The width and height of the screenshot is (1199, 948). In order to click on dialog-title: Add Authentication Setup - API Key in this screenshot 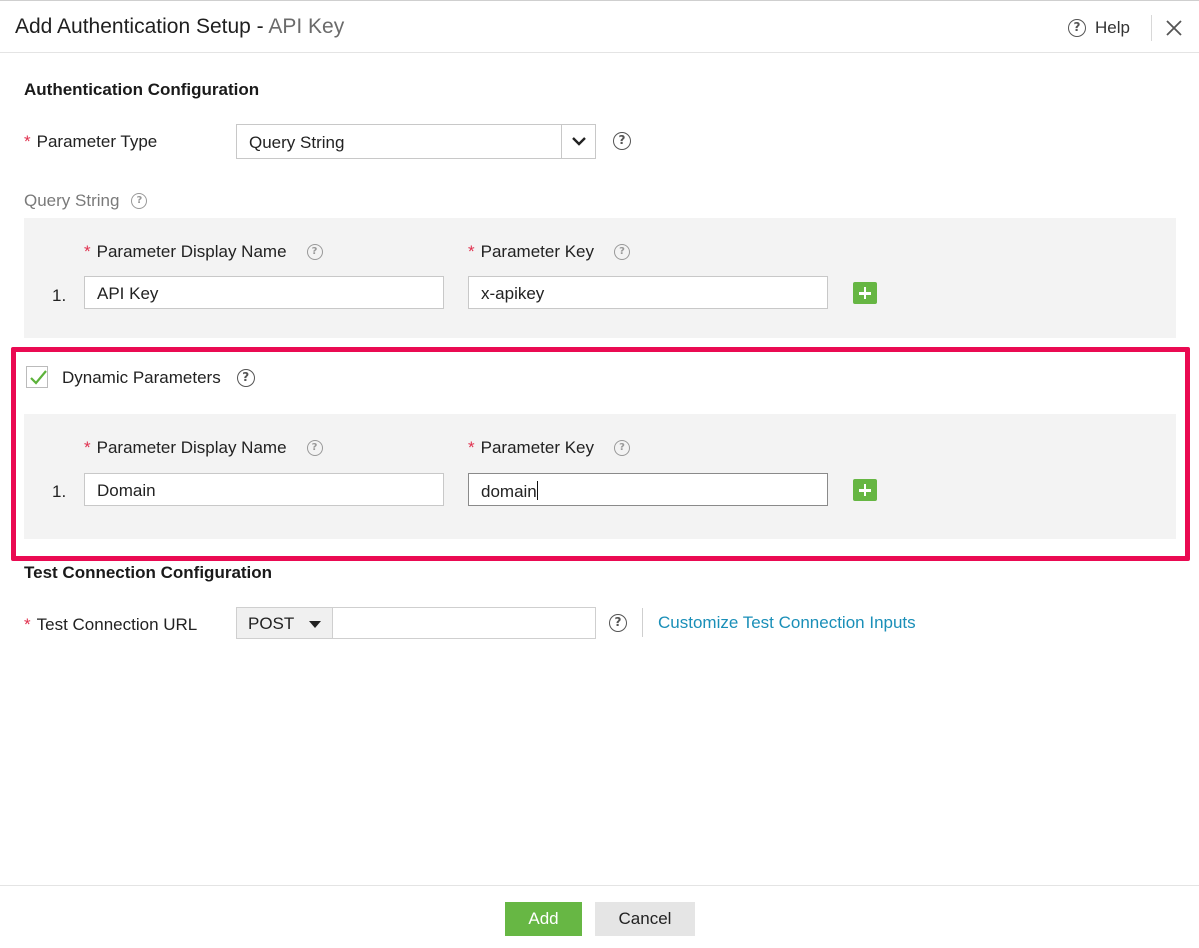, I will do `click(179, 27)`.